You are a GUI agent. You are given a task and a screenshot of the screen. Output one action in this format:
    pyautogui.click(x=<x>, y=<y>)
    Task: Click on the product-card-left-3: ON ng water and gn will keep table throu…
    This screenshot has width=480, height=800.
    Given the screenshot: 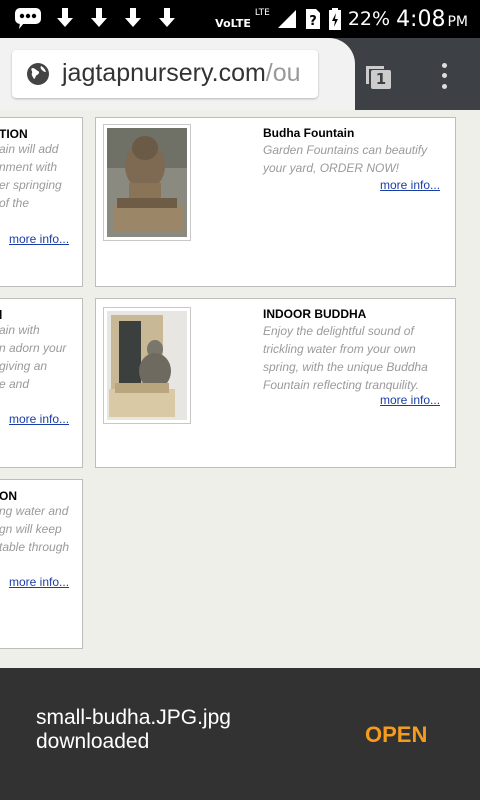 What is the action you would take?
    pyautogui.click(x=41, y=564)
    